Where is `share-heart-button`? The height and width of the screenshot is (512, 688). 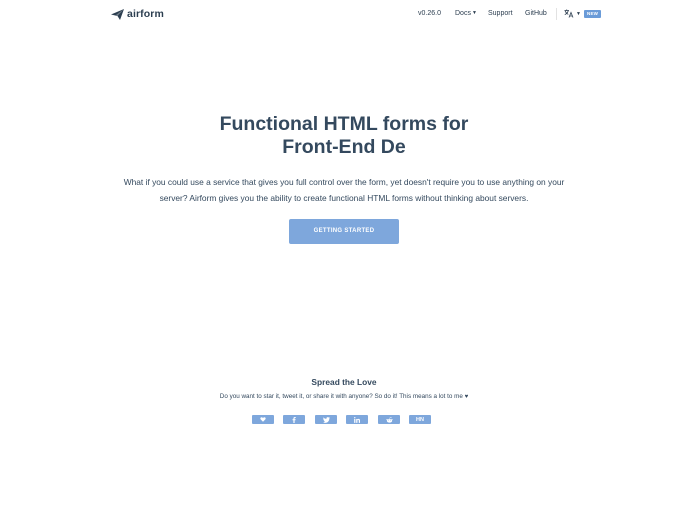
share-heart-button is located at coordinates (263, 419).